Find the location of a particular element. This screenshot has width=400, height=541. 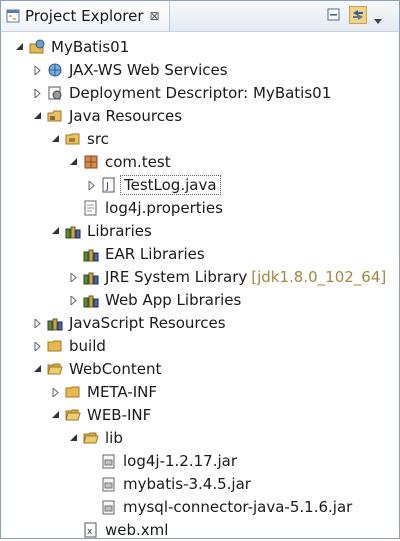

view-menu-icon is located at coordinates (378, 17).